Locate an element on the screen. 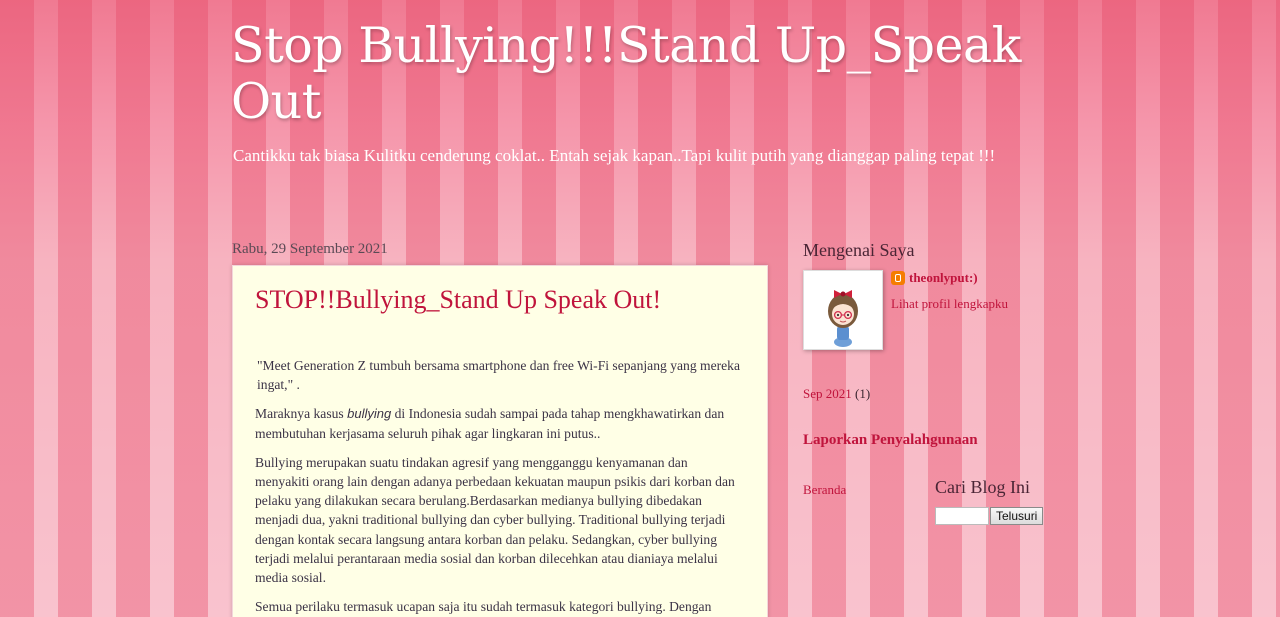 Image resolution: width=1280 pixels, height=617 pixels. search-input is located at coordinates (962, 516).